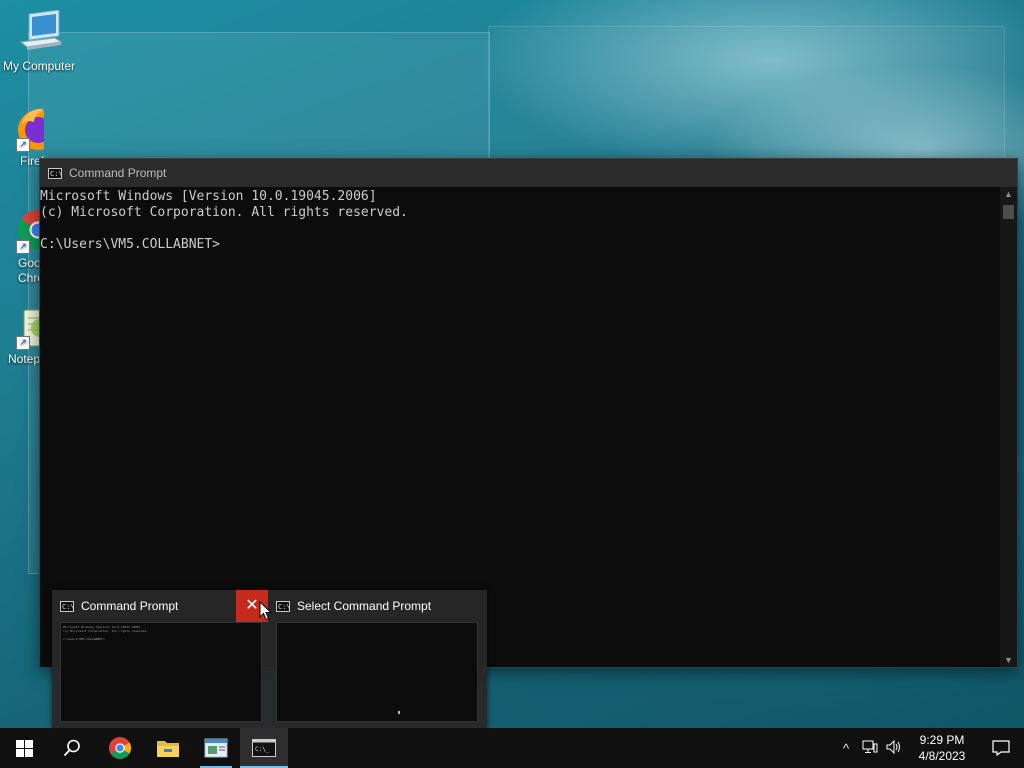 The height and width of the screenshot is (768, 1024). I want to click on folder-icon, so click(168, 749).